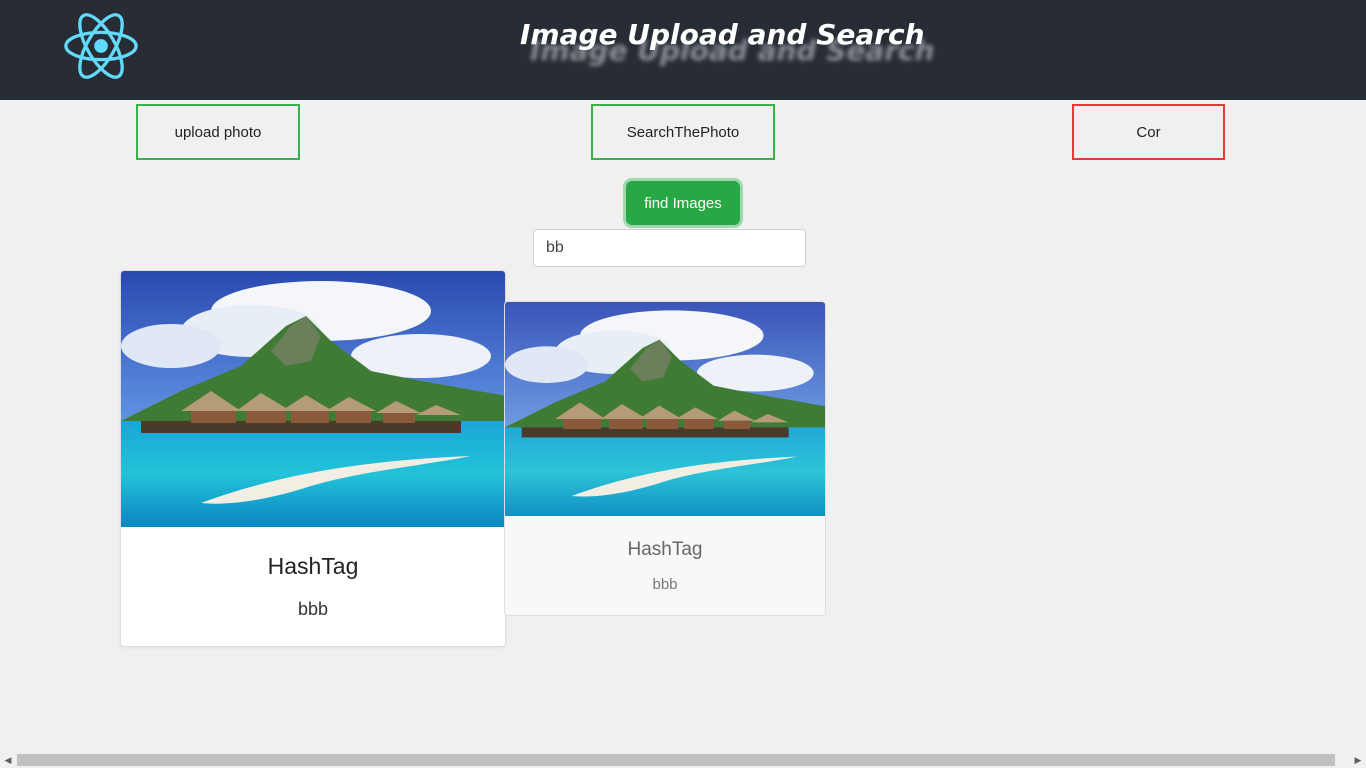  What do you see at coordinates (683, 132) in the screenshot?
I see `search-photo-link: SearchThePhoto` at bounding box center [683, 132].